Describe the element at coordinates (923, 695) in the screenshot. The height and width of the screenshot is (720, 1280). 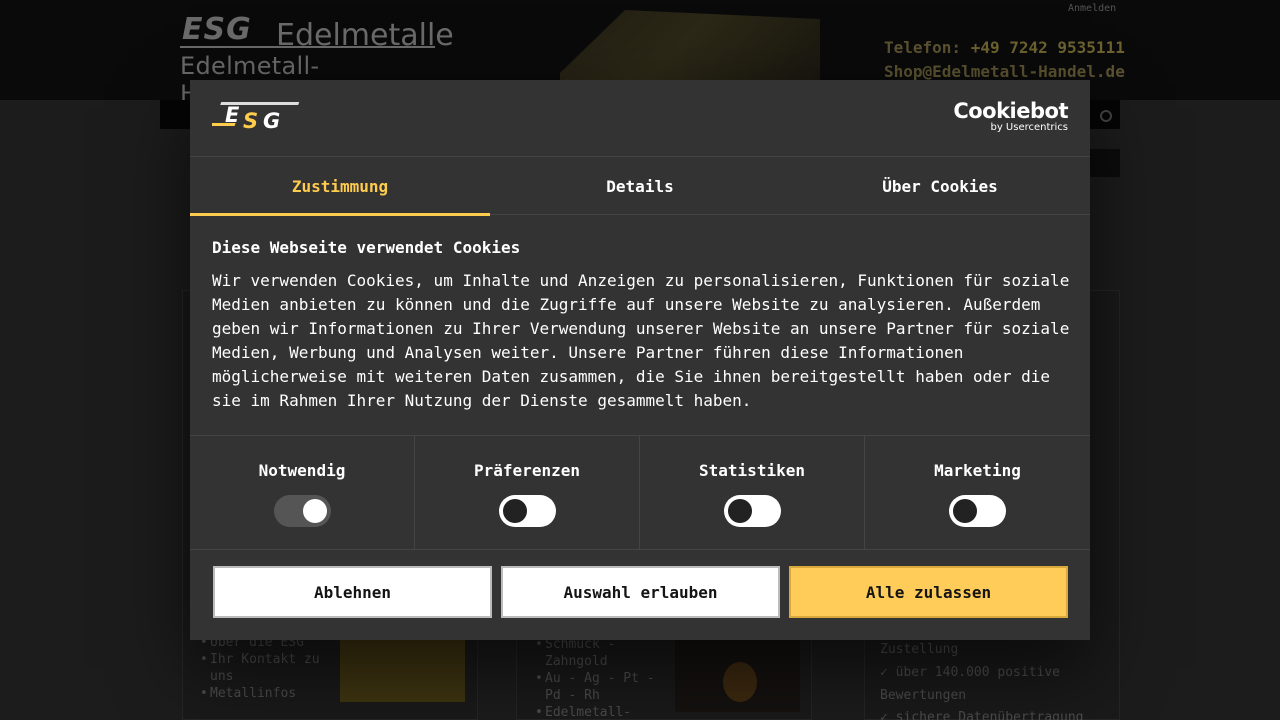
I see `benefit-text: Bewertungen` at that location.